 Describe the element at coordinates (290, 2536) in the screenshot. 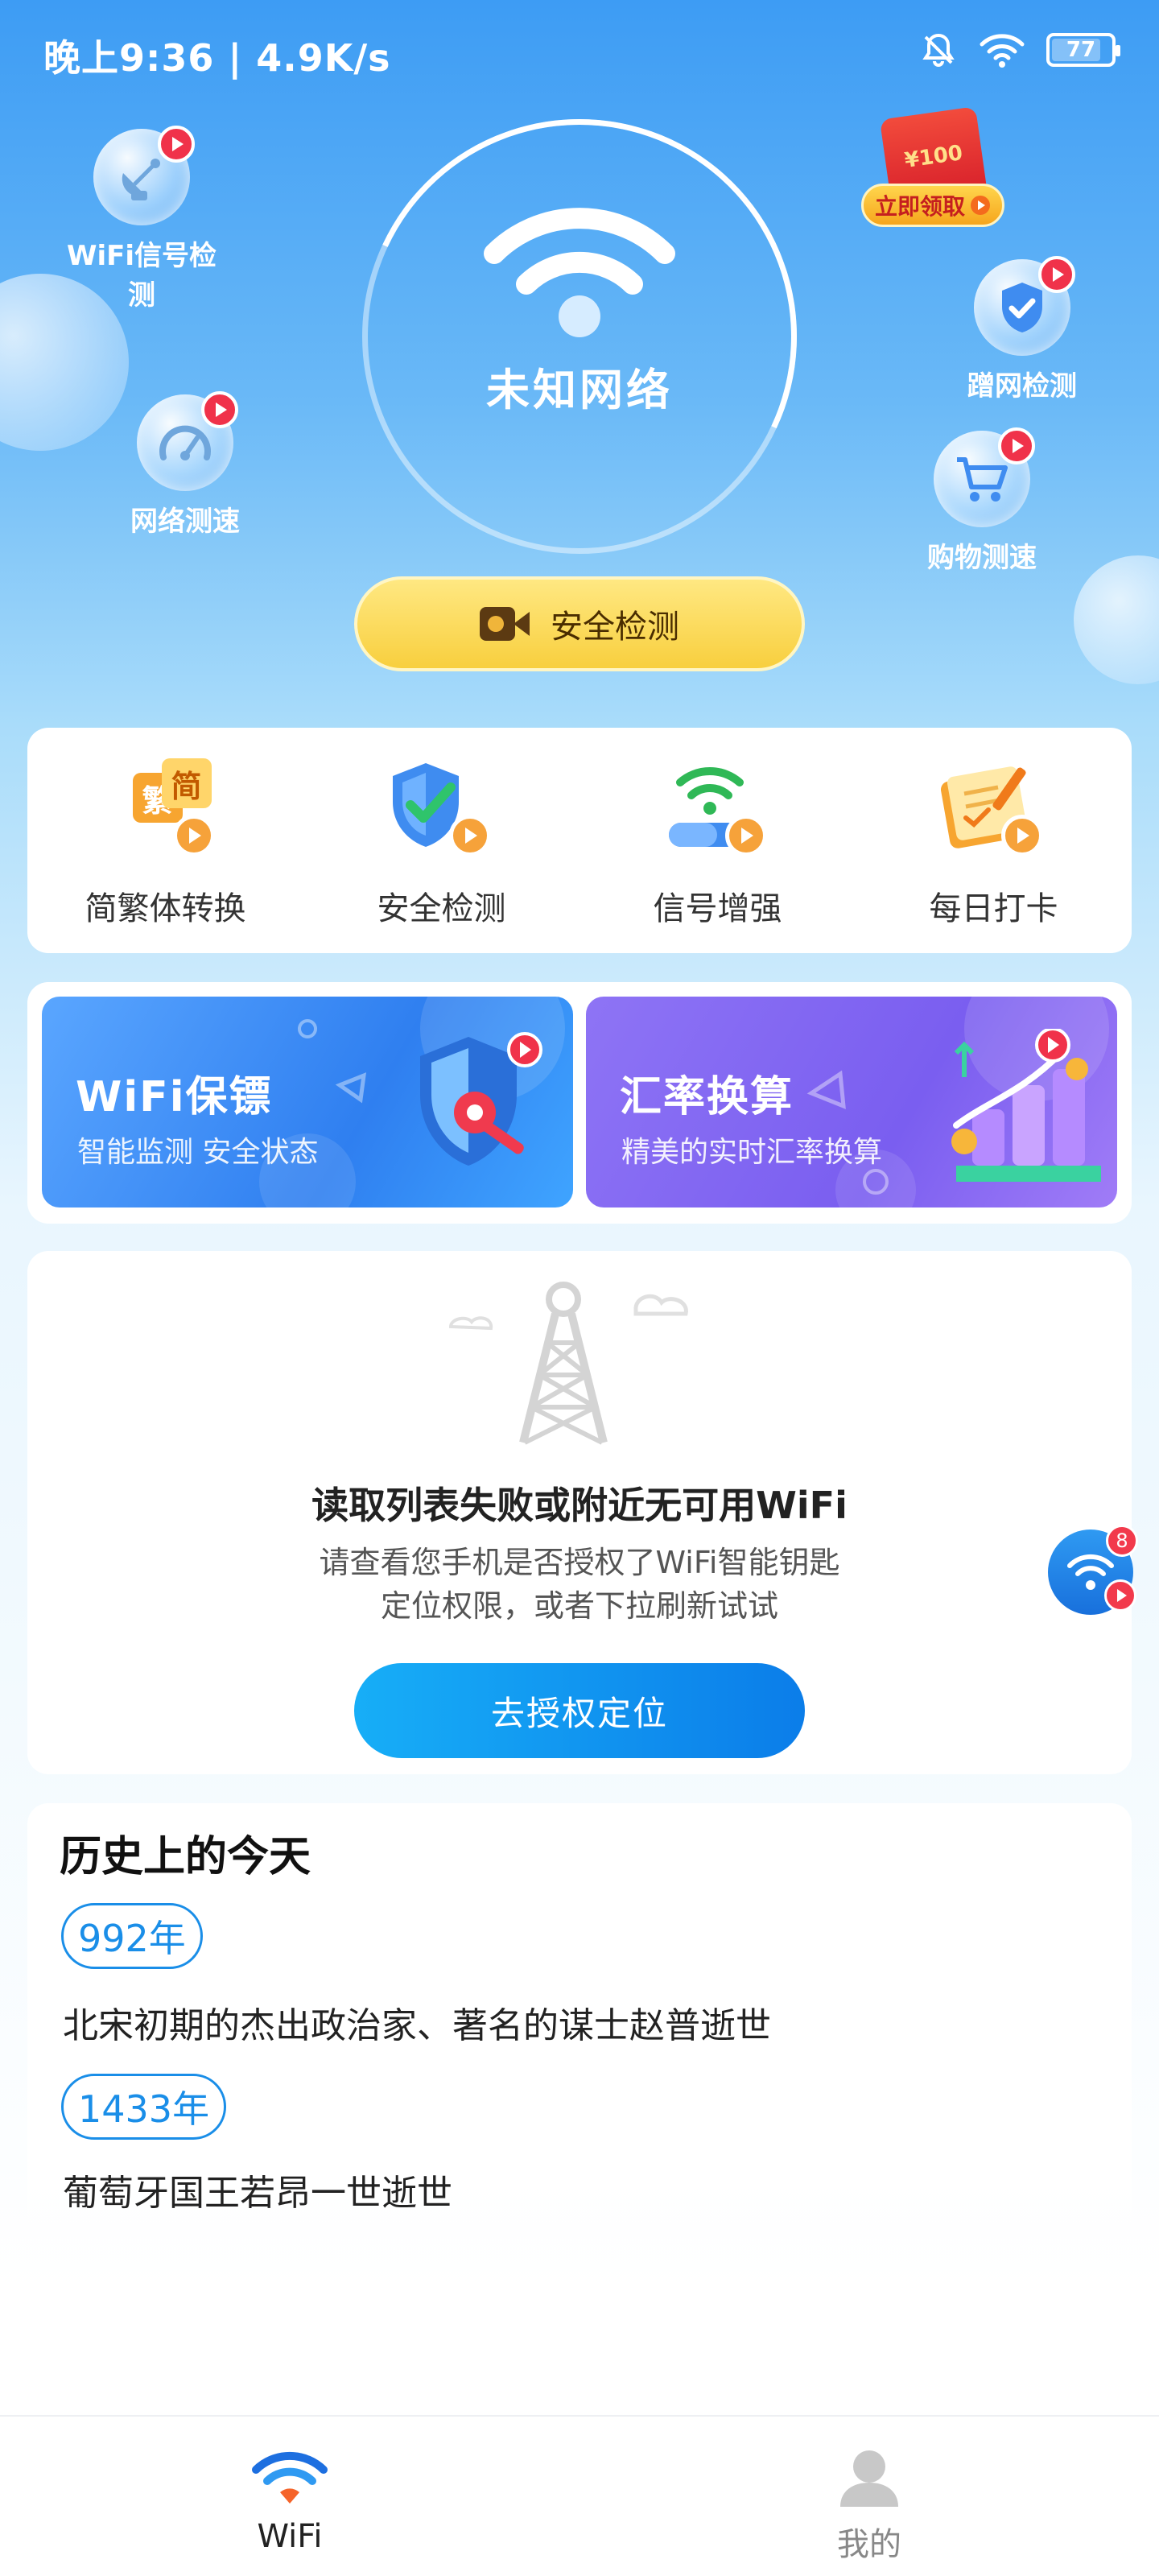

I see `nav-label: WiFi` at that location.